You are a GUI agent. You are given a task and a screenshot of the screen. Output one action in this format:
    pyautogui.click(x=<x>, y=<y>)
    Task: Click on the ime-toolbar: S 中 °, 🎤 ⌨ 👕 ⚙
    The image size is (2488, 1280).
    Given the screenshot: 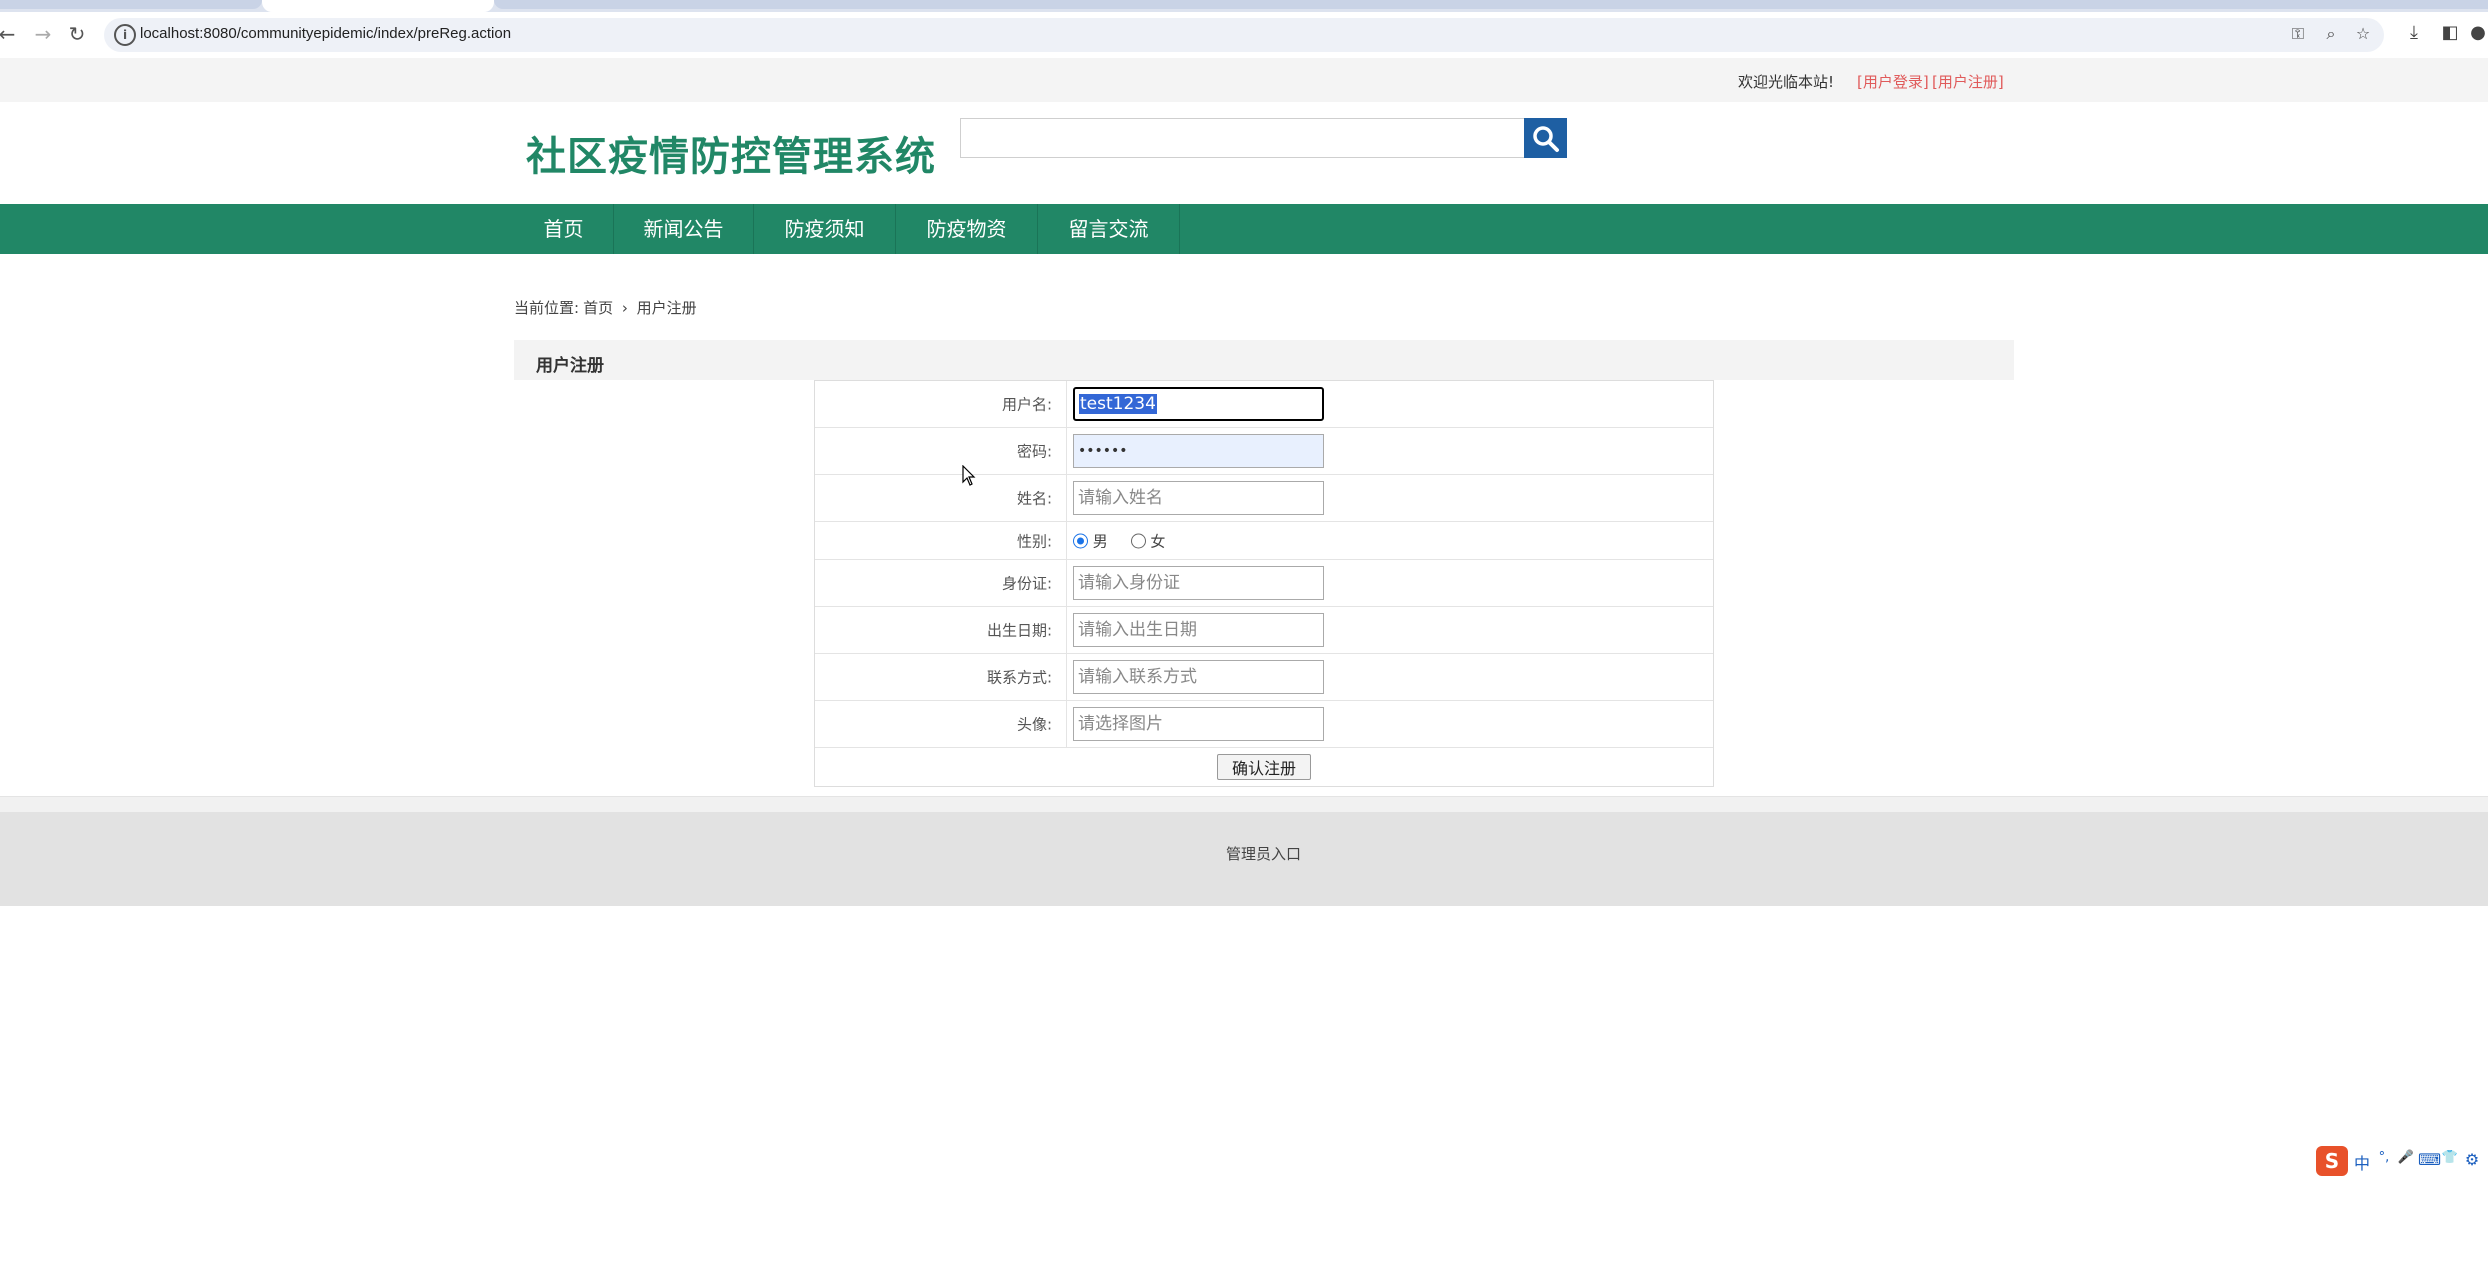 What is the action you would take?
    pyautogui.click(x=2402, y=1161)
    